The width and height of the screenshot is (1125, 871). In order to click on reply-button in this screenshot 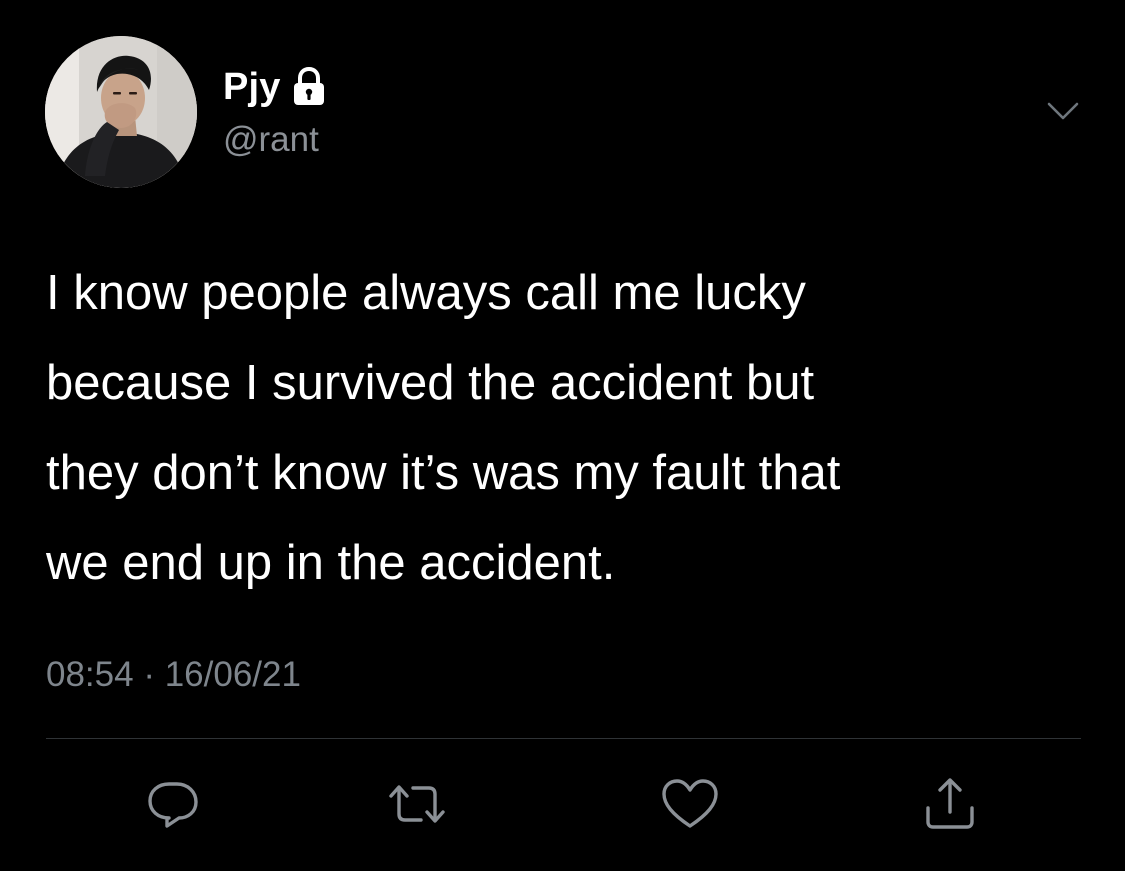, I will do `click(173, 804)`.